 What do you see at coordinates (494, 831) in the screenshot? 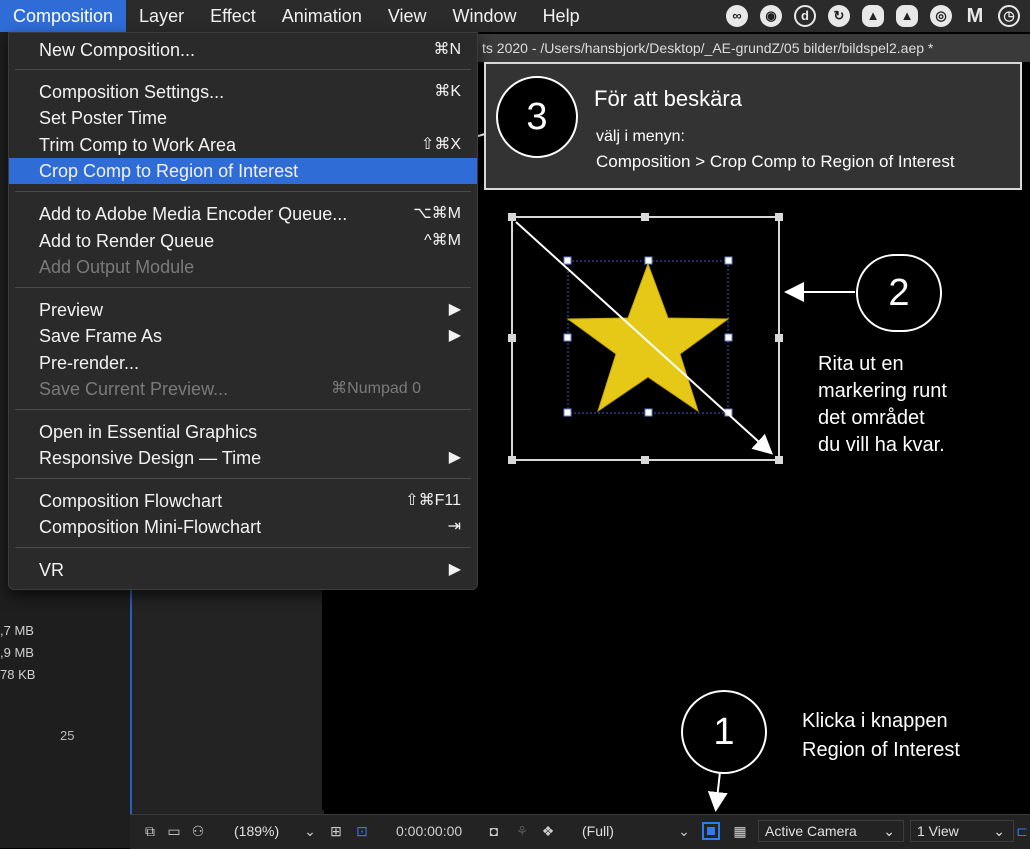
I see `camera-icon: ◘` at bounding box center [494, 831].